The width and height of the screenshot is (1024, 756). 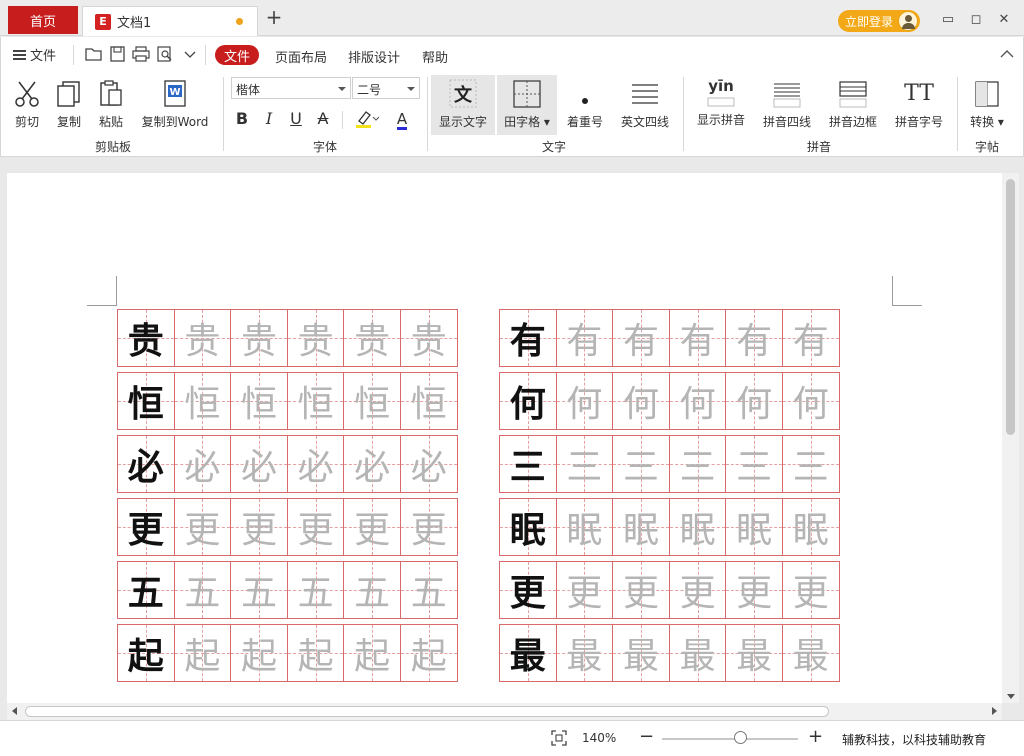 I want to click on italic-button: I, so click(x=269, y=119).